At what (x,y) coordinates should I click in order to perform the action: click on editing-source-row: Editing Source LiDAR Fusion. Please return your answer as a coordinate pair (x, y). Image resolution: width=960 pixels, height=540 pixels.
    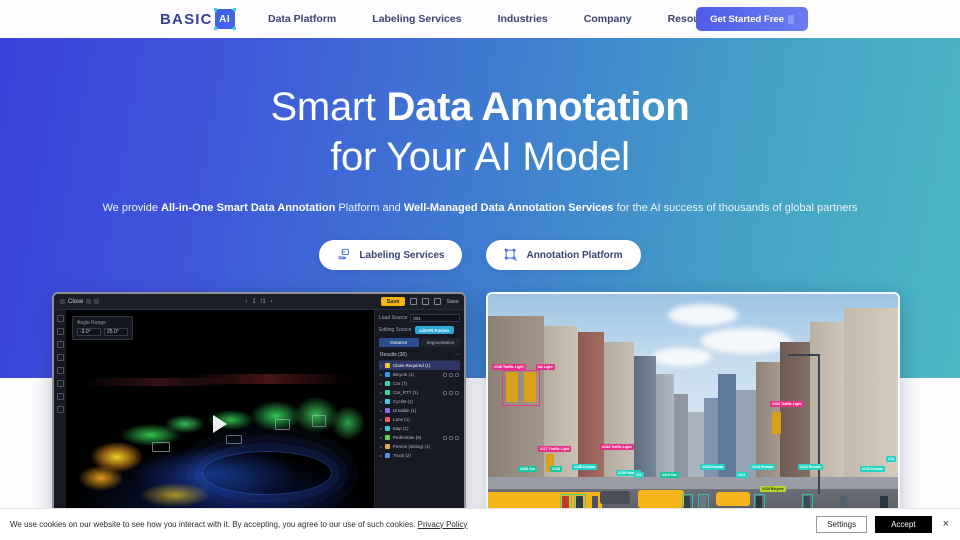
    Looking at the image, I should click on (419, 330).